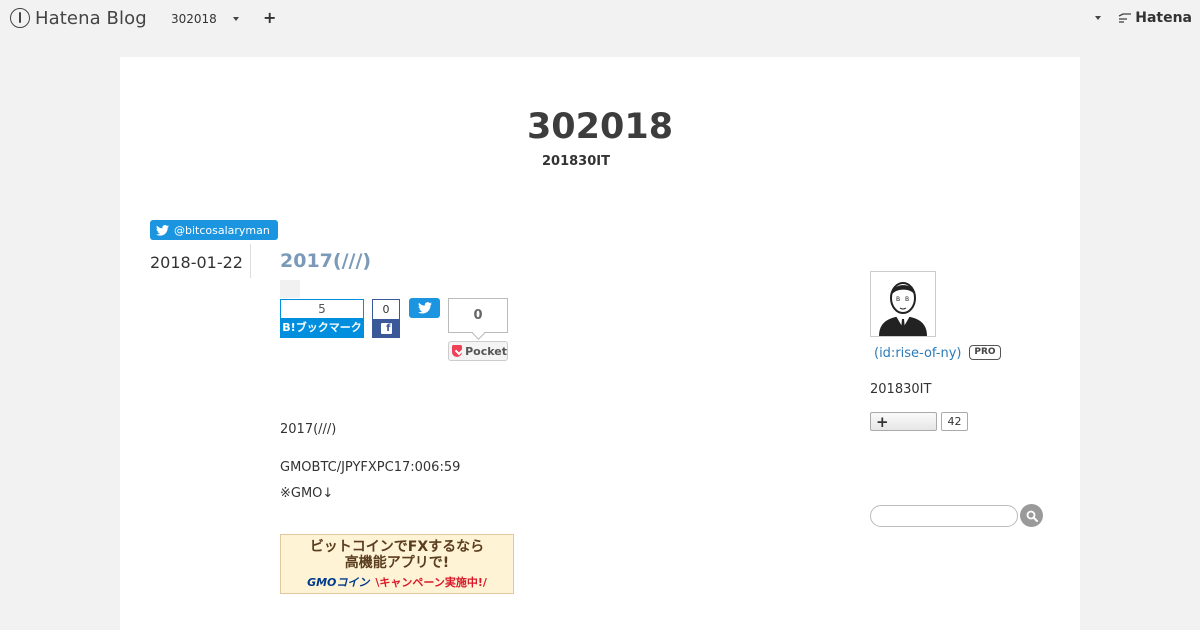 This screenshot has height=630, width=1200. I want to click on pocket-label: Pocket, so click(486, 351).